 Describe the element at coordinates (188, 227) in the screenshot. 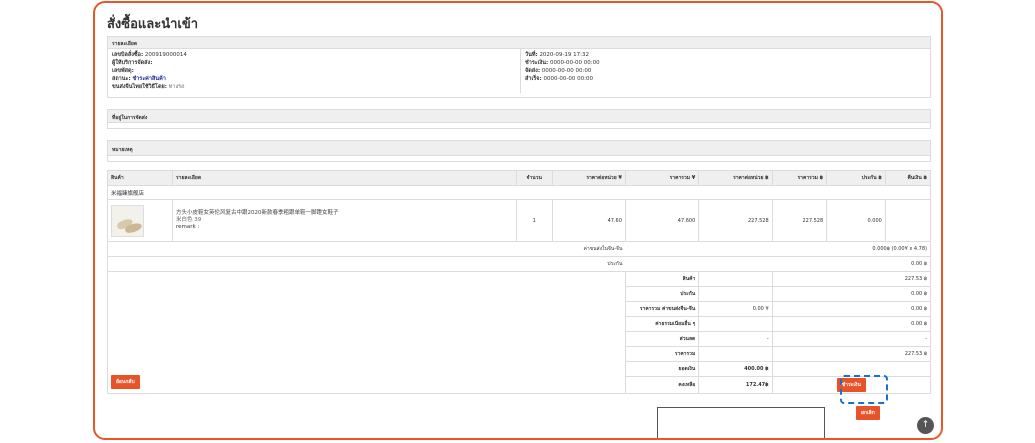

I see `product-remark: remark :` at that location.